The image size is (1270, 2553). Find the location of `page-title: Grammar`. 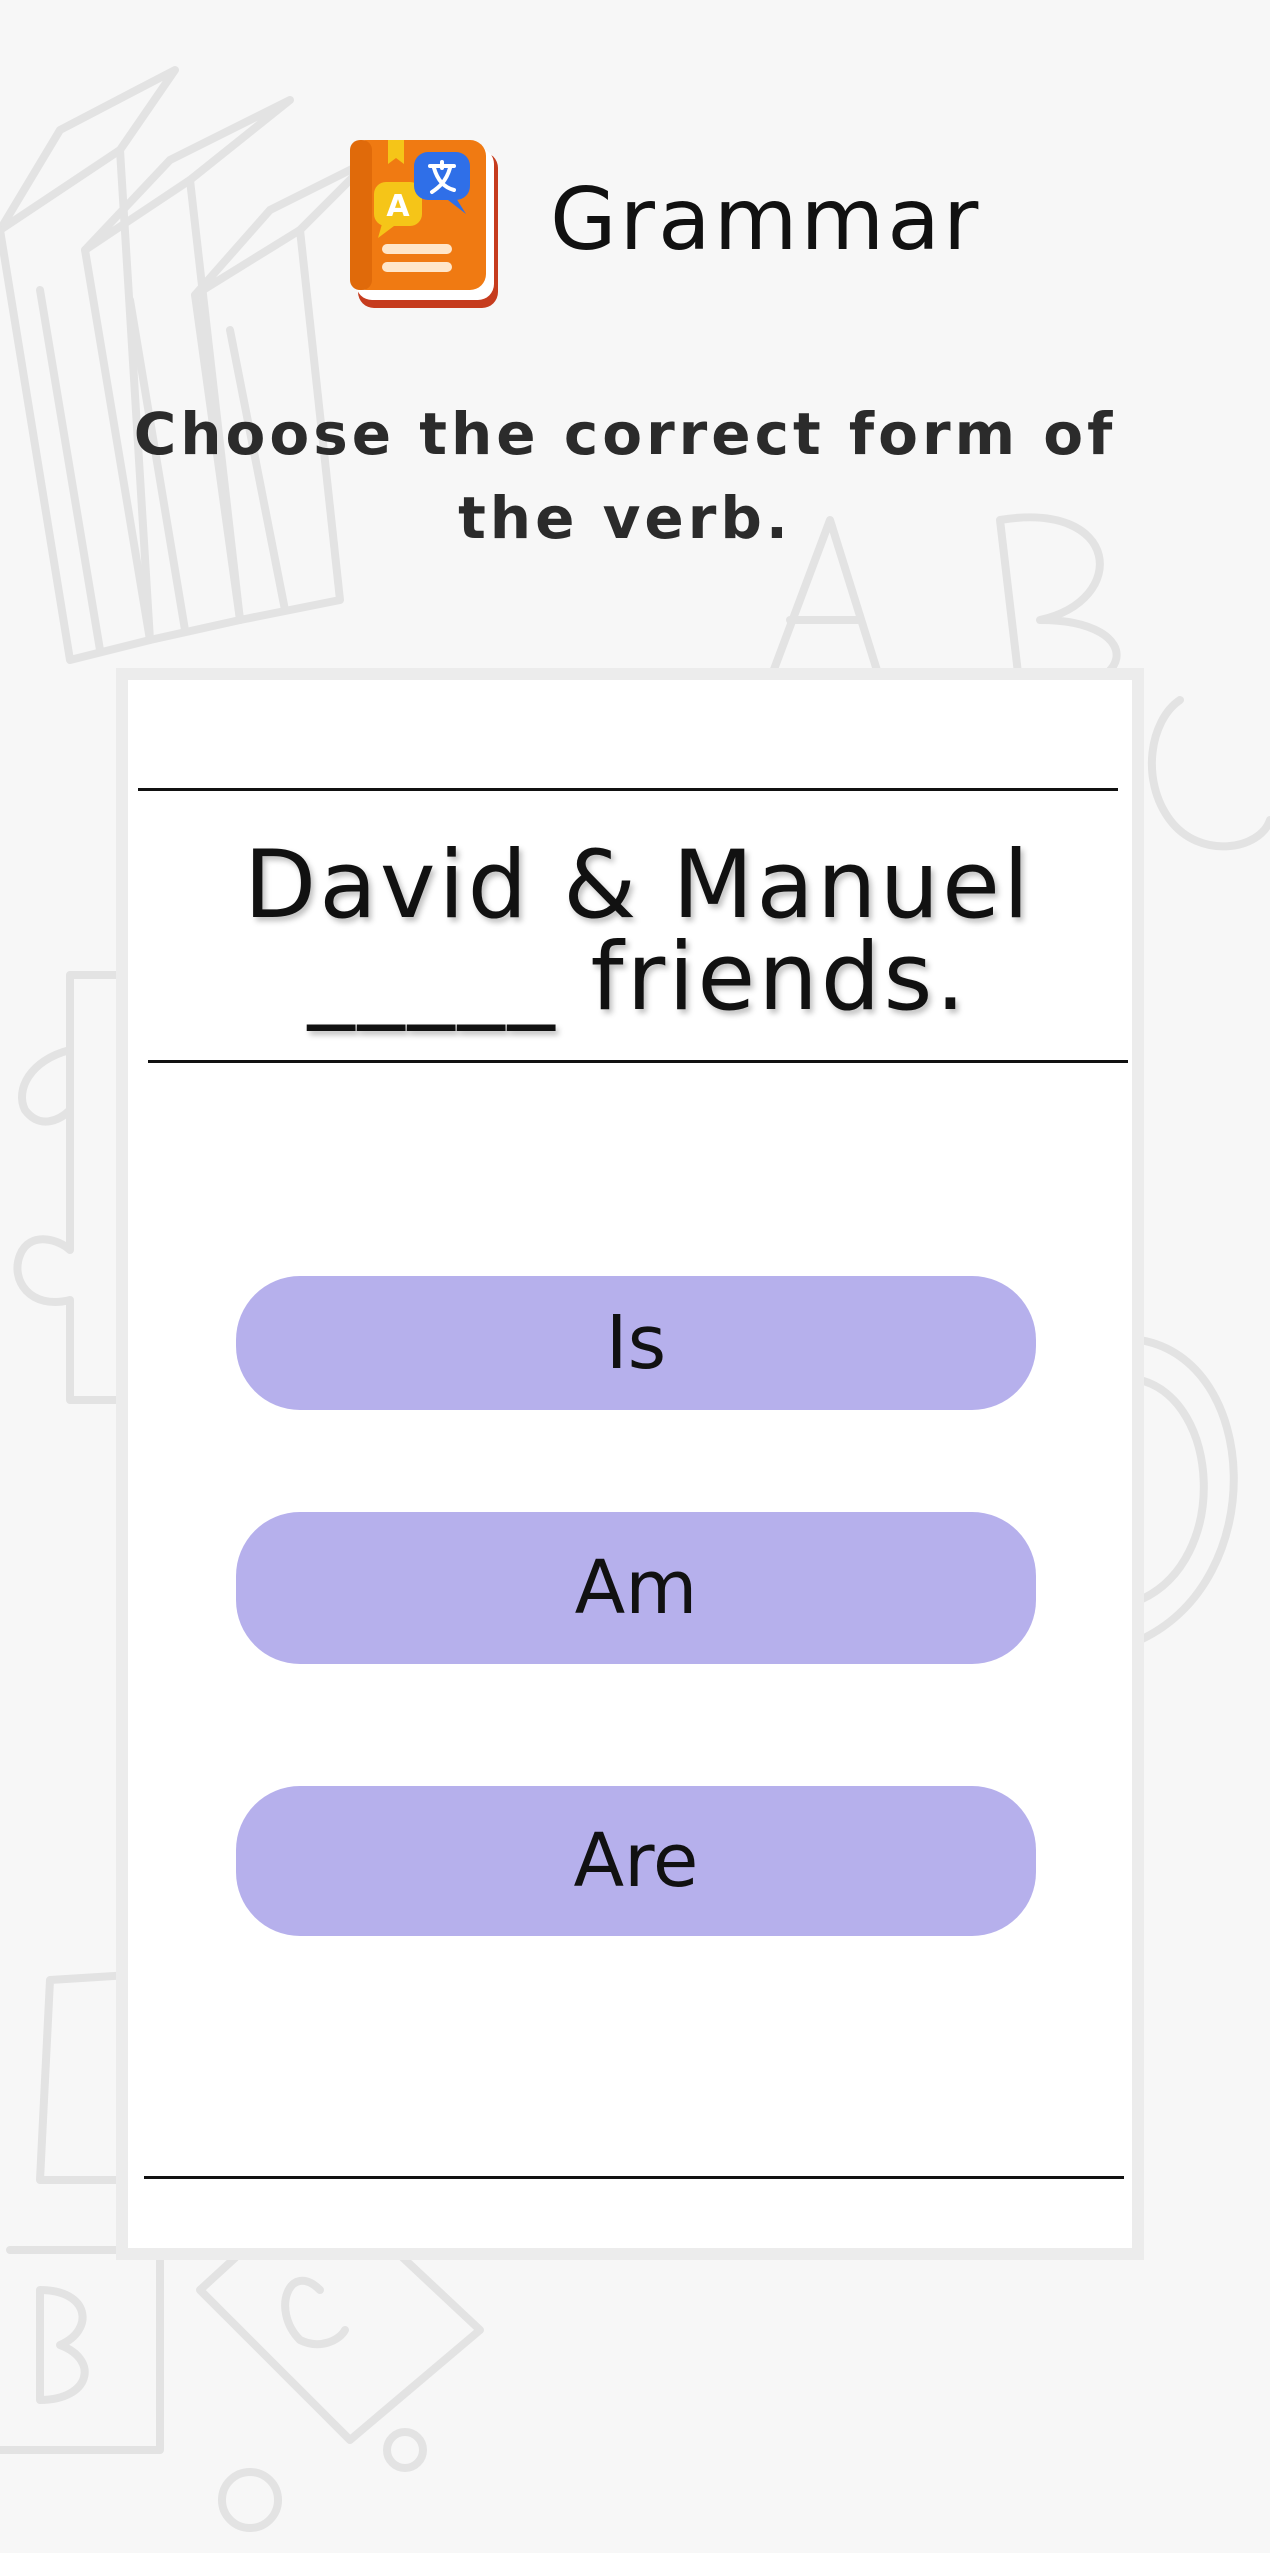

page-title: Grammar is located at coordinates (766, 220).